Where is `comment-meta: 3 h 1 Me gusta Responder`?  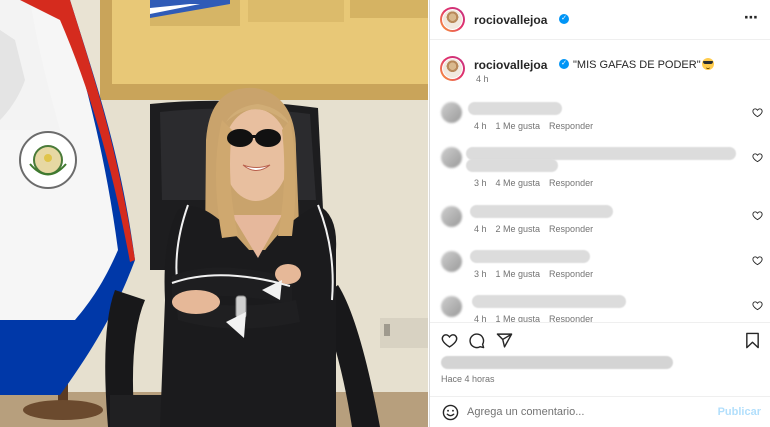 comment-meta: 3 h 1 Me gusta Responder is located at coordinates (538, 274).